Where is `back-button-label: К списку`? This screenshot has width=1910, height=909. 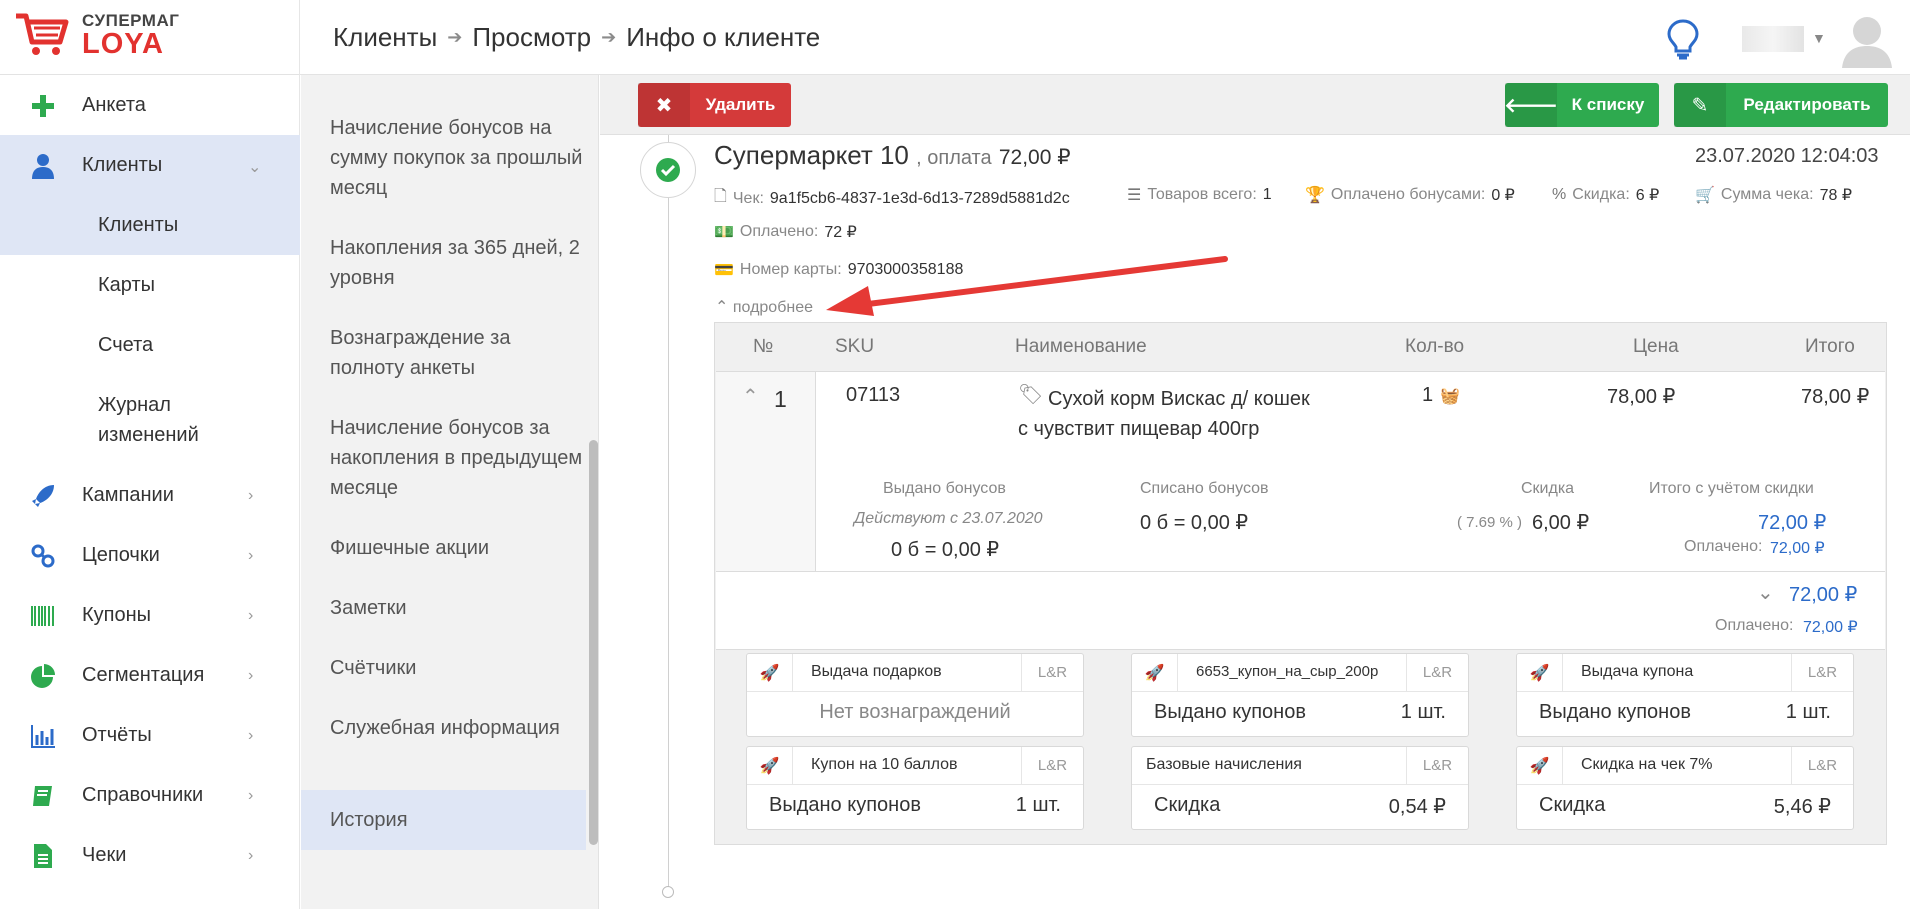
back-button-label: К списку is located at coordinates (1608, 104).